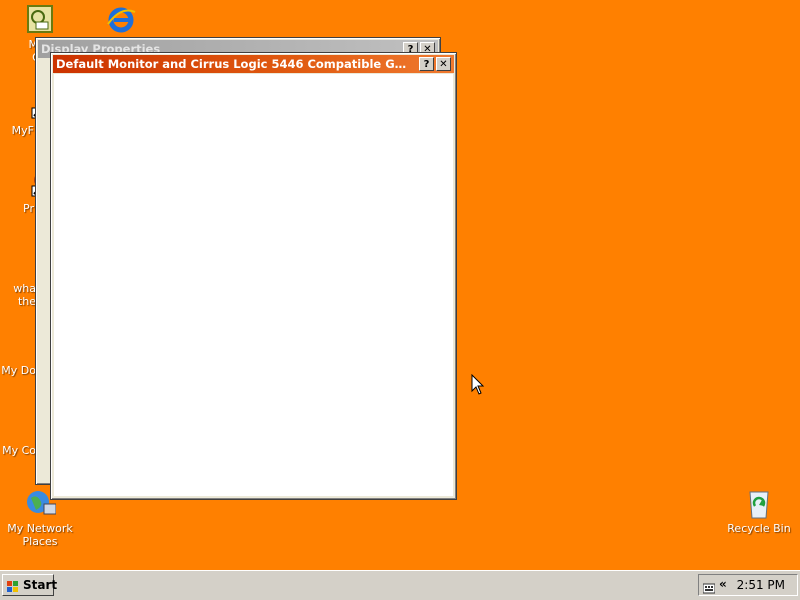  I want to click on start-label: Start, so click(40, 585).